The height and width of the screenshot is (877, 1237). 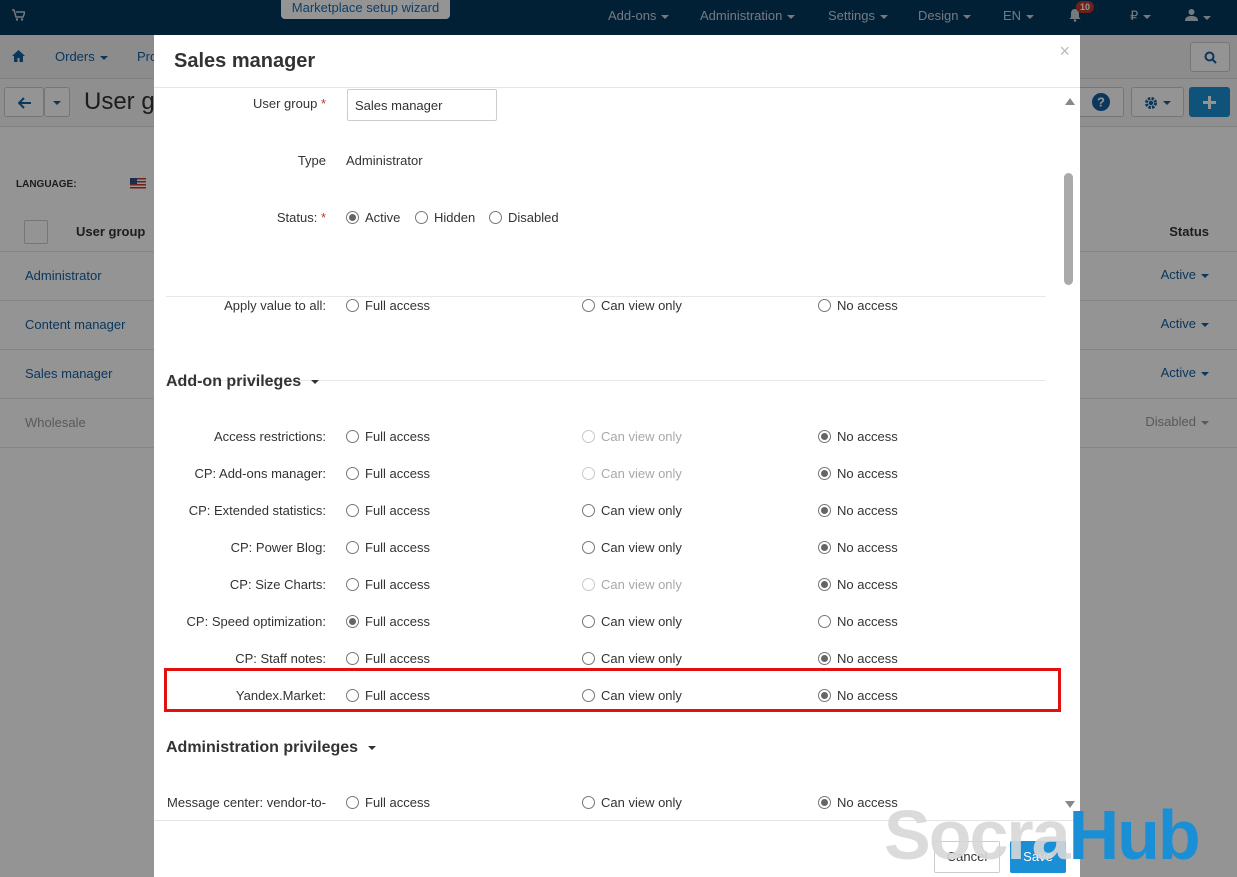 I want to click on dialog-header: Sales manager ×, so click(x=617, y=61).